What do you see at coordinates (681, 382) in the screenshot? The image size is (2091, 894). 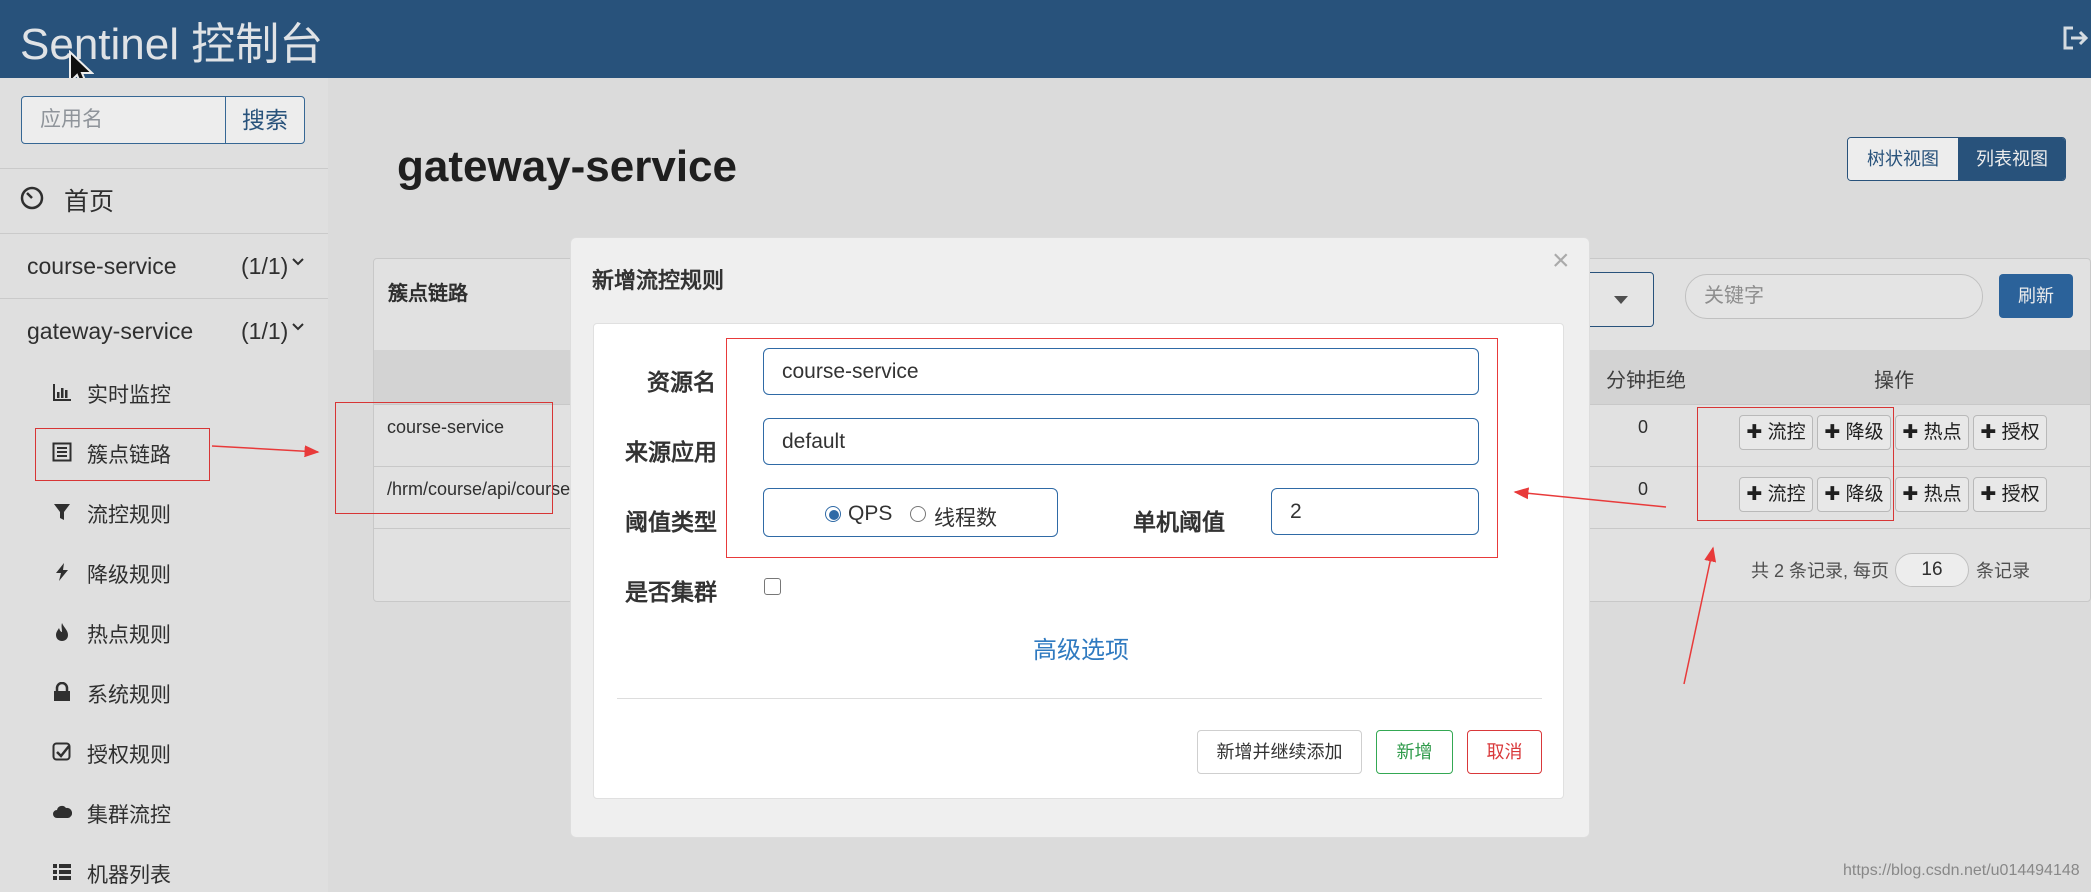 I see `resource-name-label: 资源名` at bounding box center [681, 382].